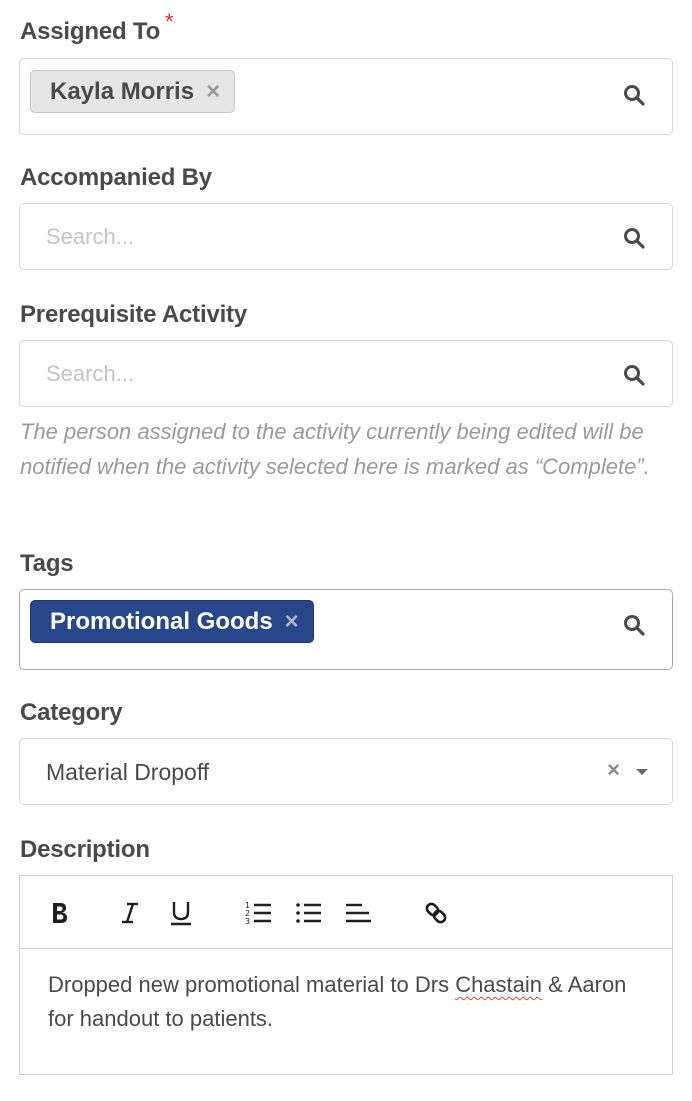  What do you see at coordinates (71, 712) in the screenshot?
I see `category-label: Category` at bounding box center [71, 712].